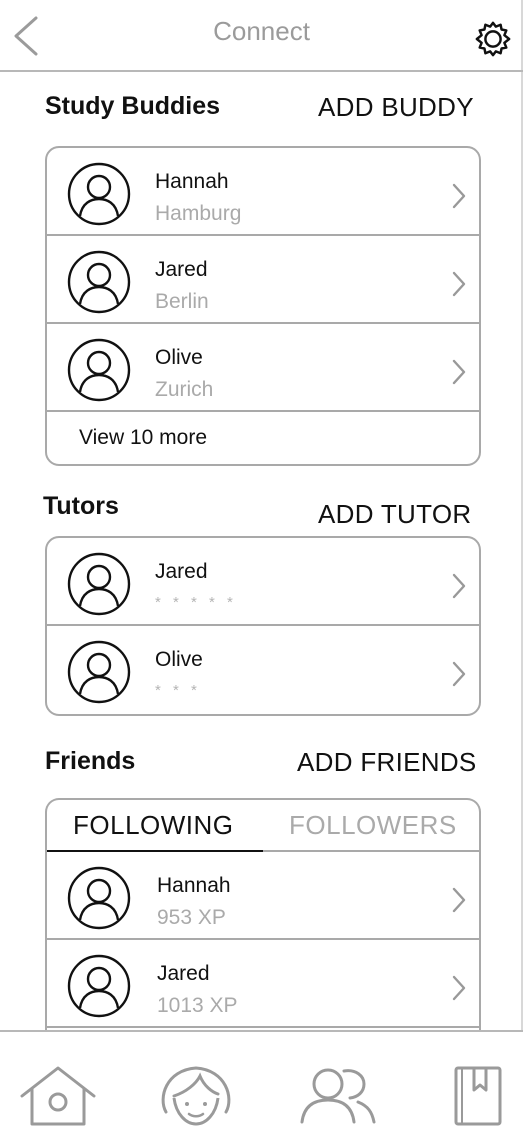  What do you see at coordinates (198, 213) in the screenshot?
I see `buddy-location: Hamburg` at bounding box center [198, 213].